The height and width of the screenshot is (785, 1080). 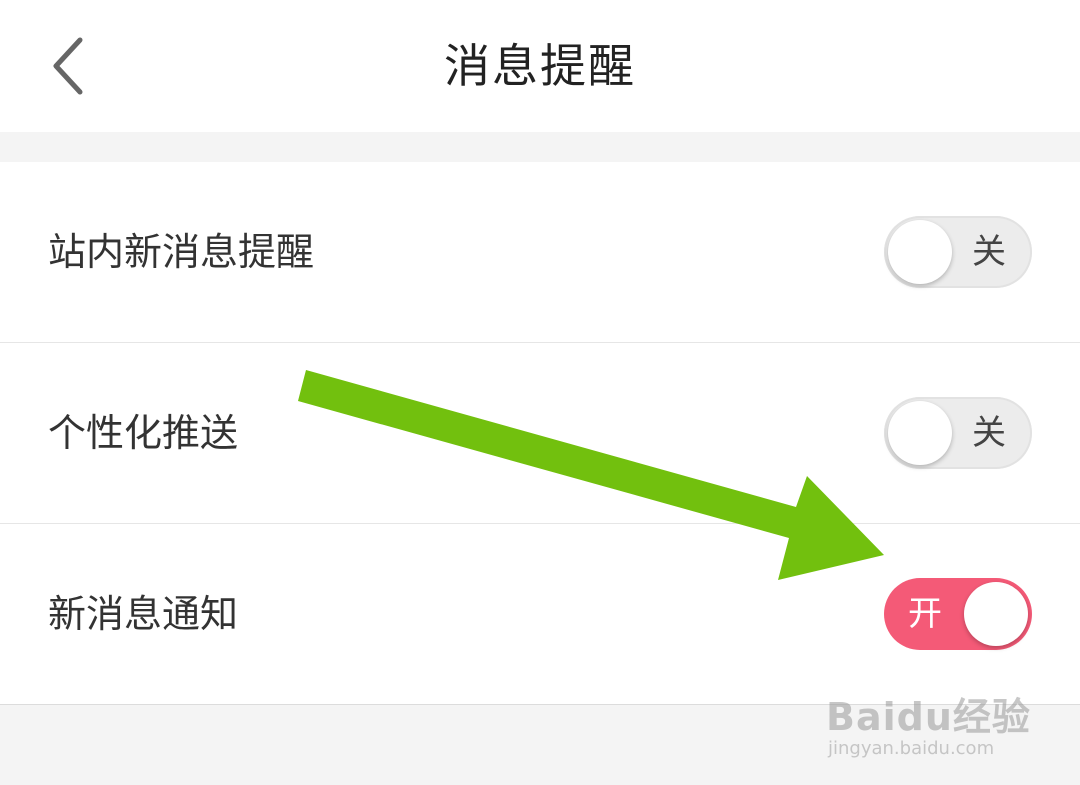 What do you see at coordinates (925, 614) in the screenshot?
I see `toggle-state-text: 开` at bounding box center [925, 614].